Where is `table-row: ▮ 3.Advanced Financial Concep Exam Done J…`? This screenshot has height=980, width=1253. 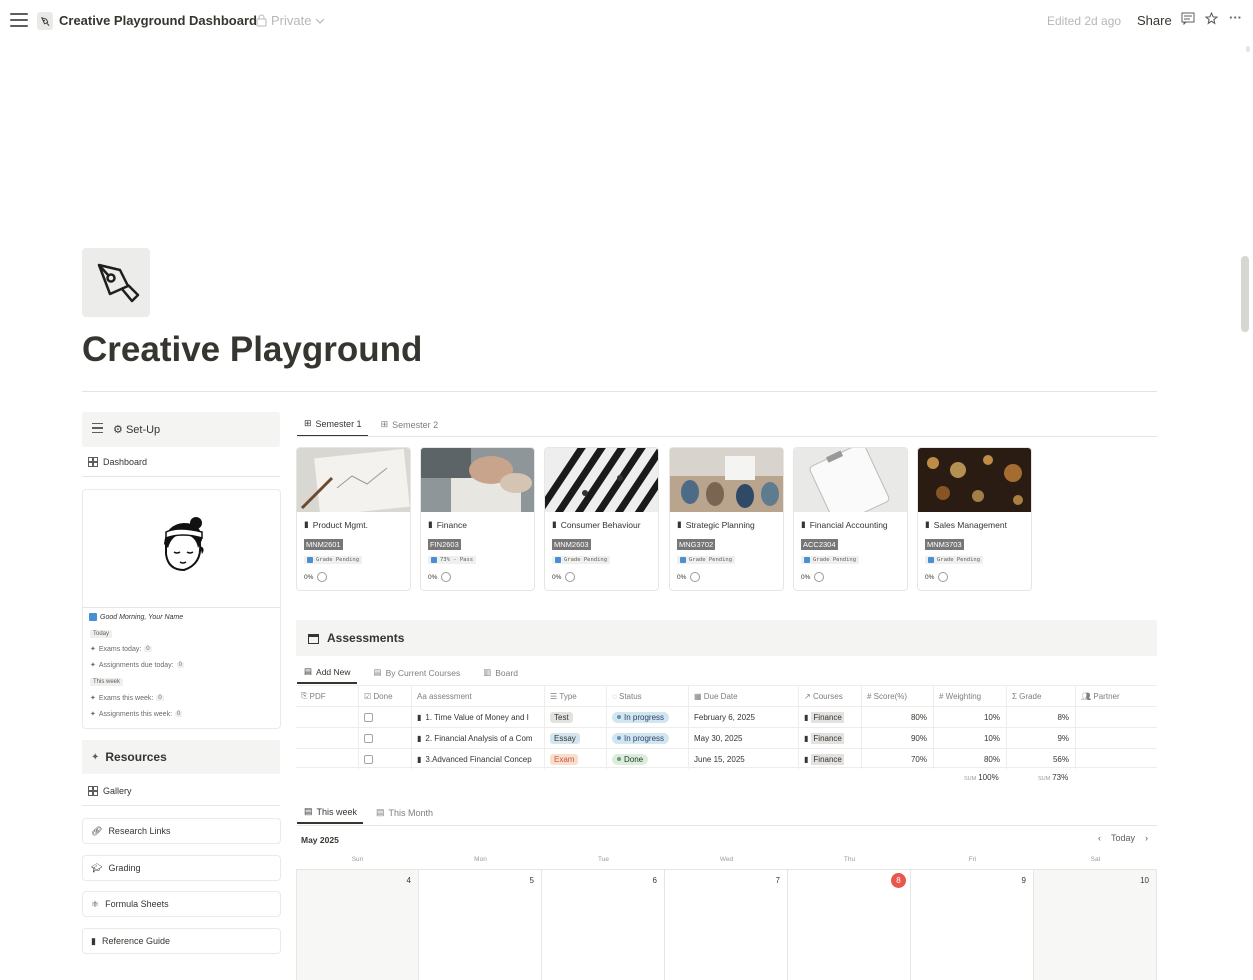 table-row: ▮ 3.Advanced Financial Concep Exam Done J… is located at coordinates (726, 758).